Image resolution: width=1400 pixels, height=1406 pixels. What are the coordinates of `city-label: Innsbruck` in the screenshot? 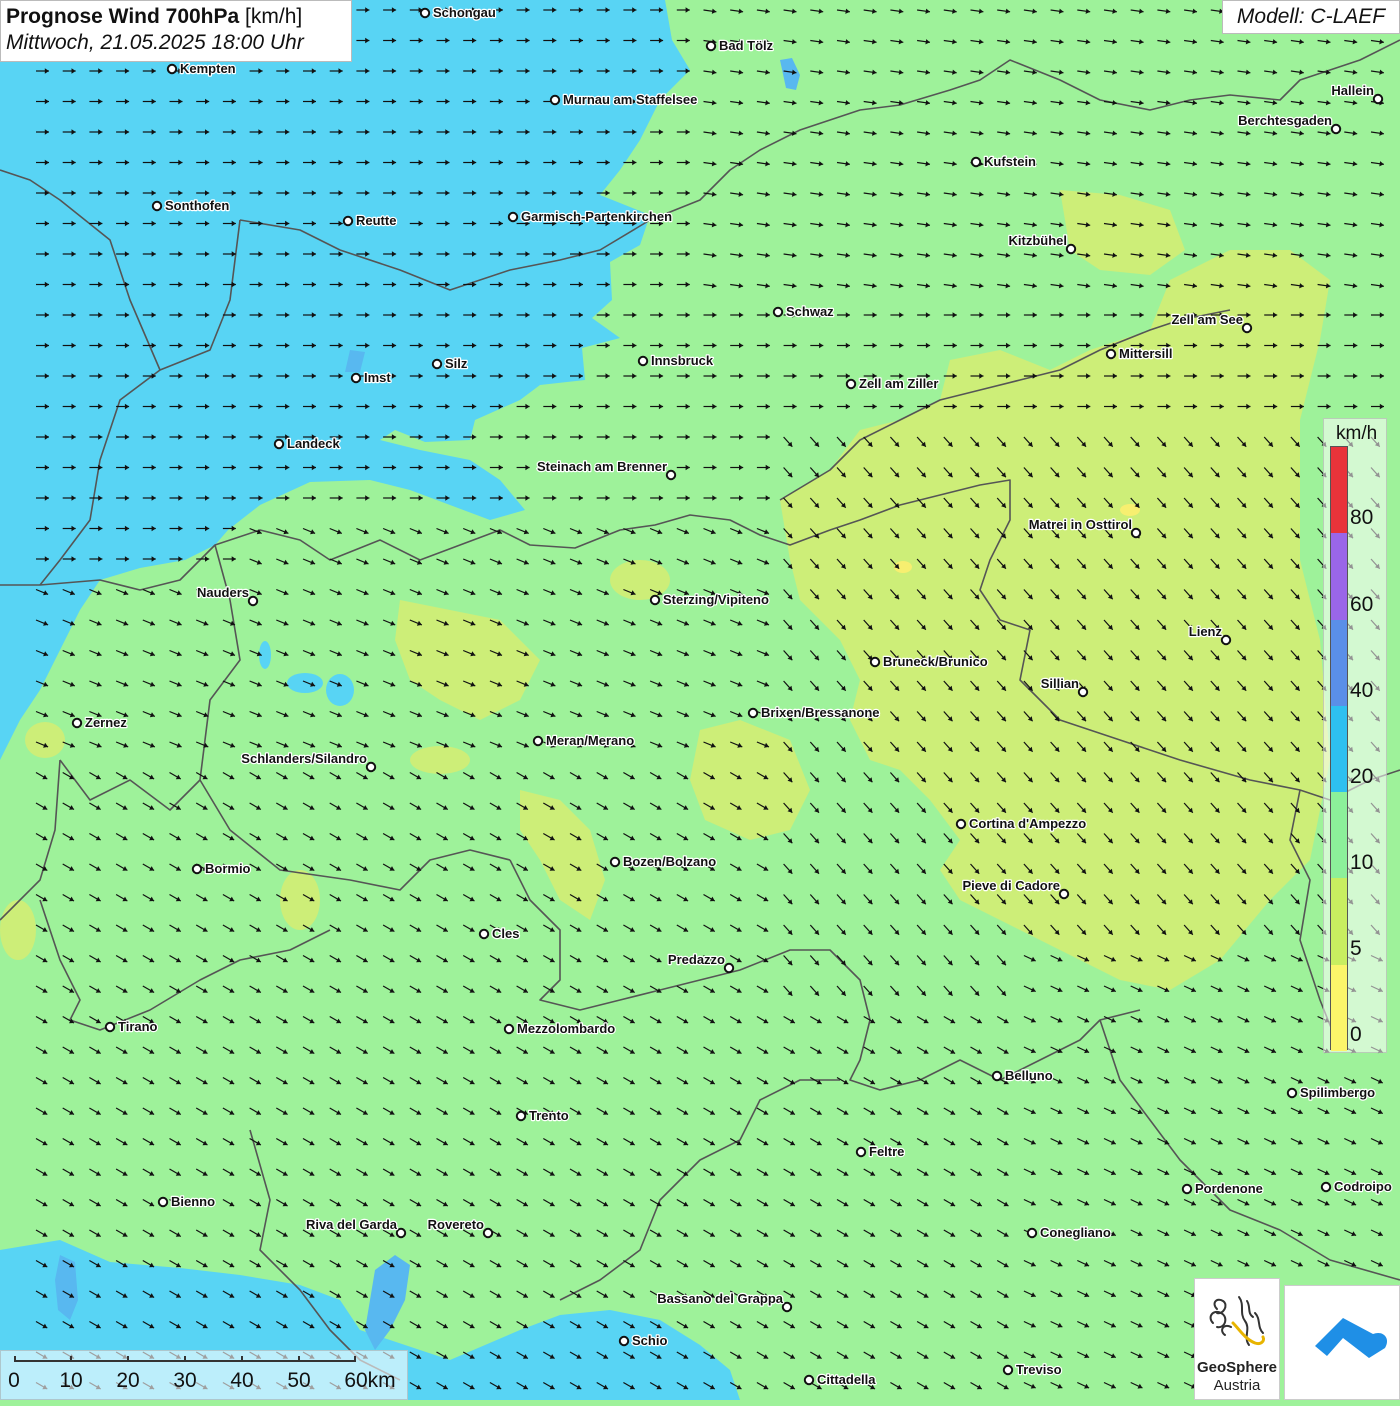 It's located at (682, 360).